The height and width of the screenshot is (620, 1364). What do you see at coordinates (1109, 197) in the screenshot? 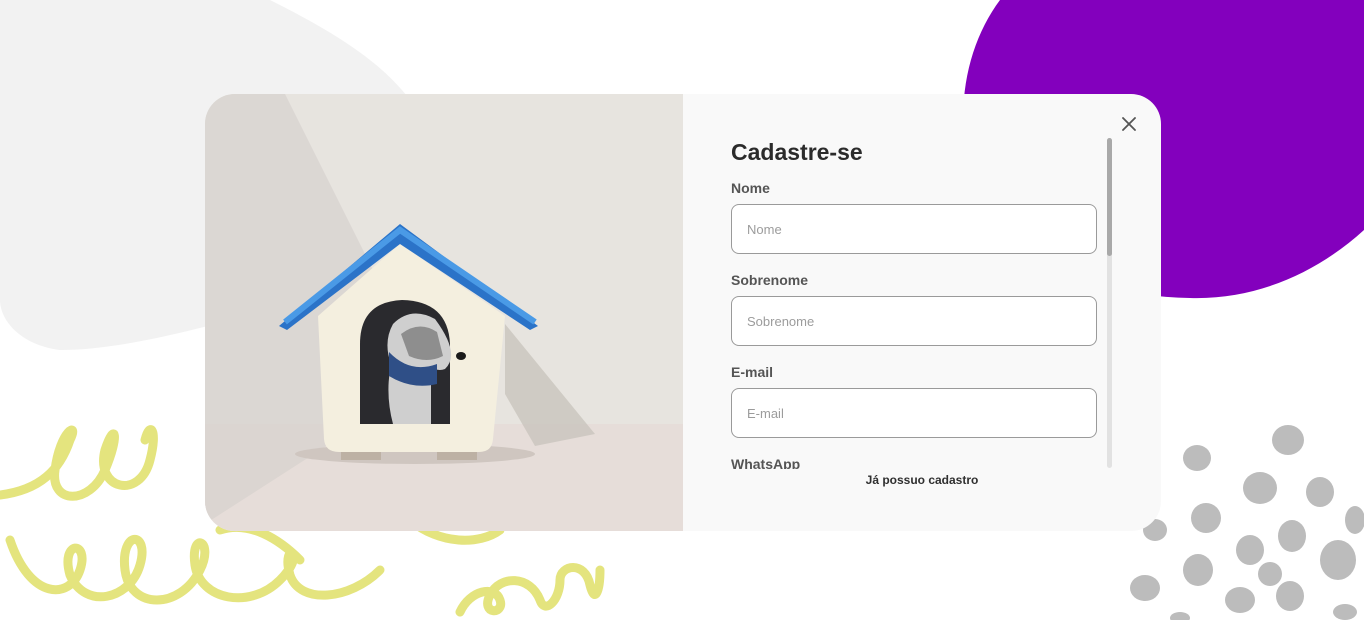
I see `scrollbar-thumb` at bounding box center [1109, 197].